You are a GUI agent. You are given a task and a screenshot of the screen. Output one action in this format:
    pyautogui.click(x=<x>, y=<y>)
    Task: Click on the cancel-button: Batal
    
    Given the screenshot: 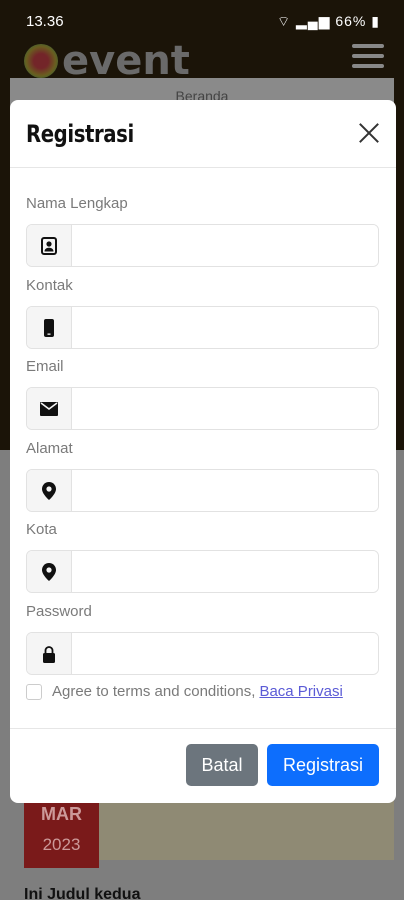 What is the action you would take?
    pyautogui.click(x=222, y=765)
    